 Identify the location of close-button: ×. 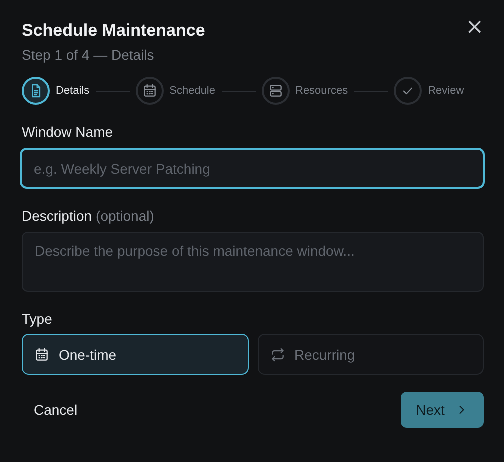
(475, 28).